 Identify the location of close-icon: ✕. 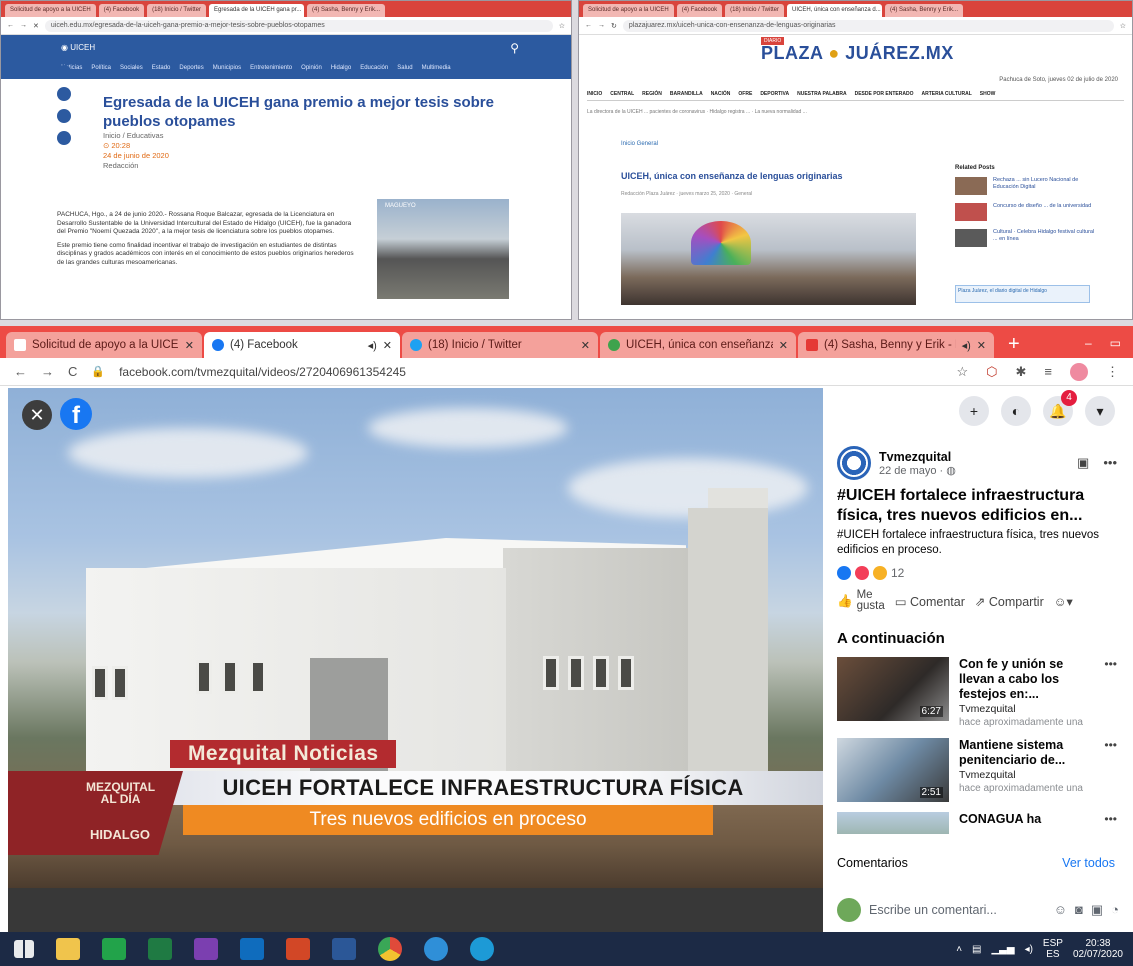
(36, 26).